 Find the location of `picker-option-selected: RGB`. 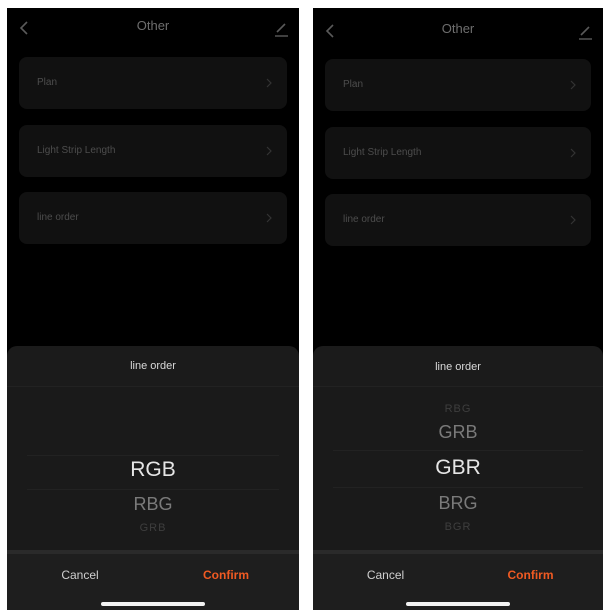

picker-option-selected: RGB is located at coordinates (153, 470).